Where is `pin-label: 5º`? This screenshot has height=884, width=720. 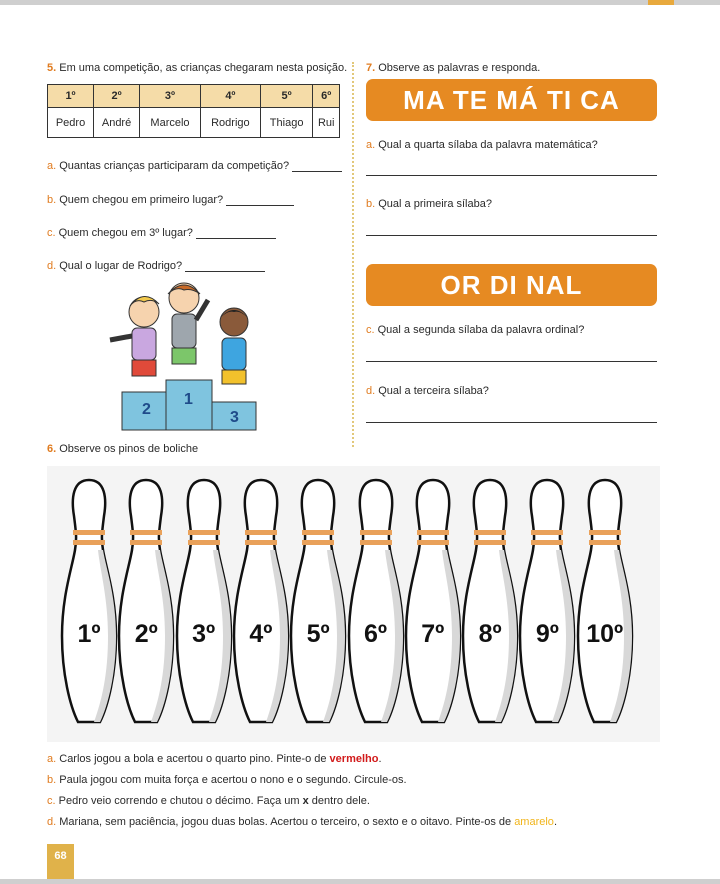
pin-label: 5º is located at coordinates (318, 634).